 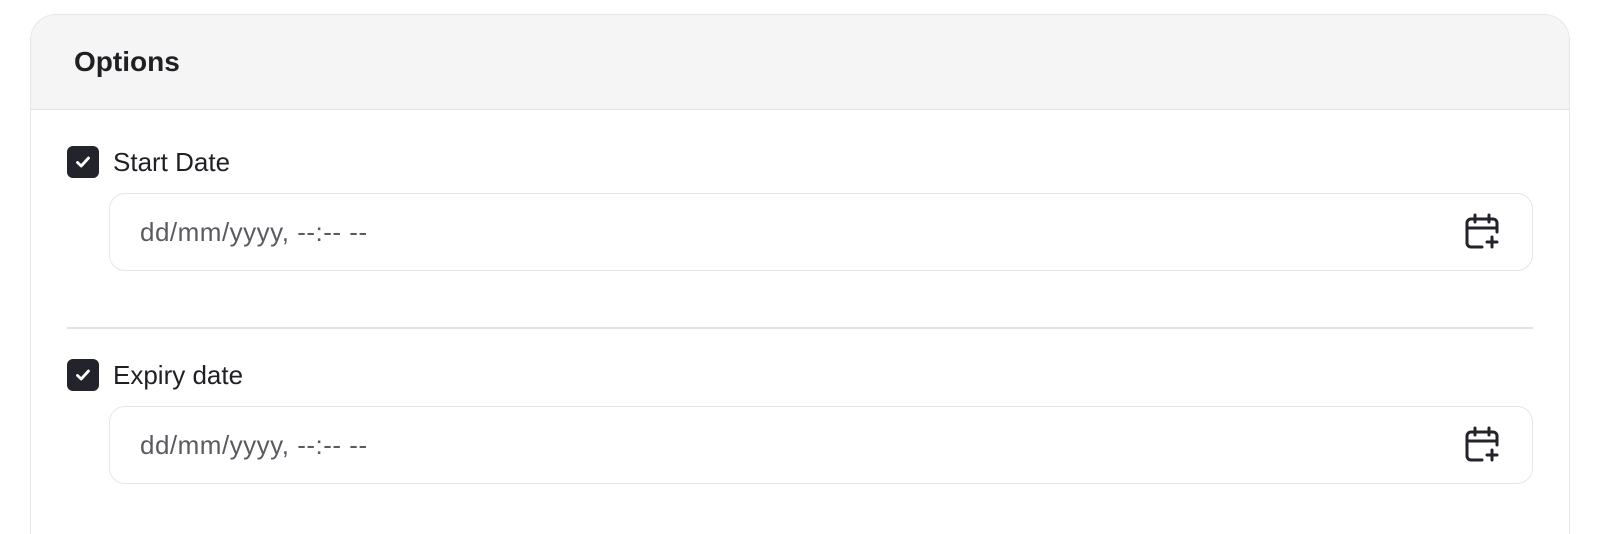 I want to click on section-divider, so click(x=800, y=328).